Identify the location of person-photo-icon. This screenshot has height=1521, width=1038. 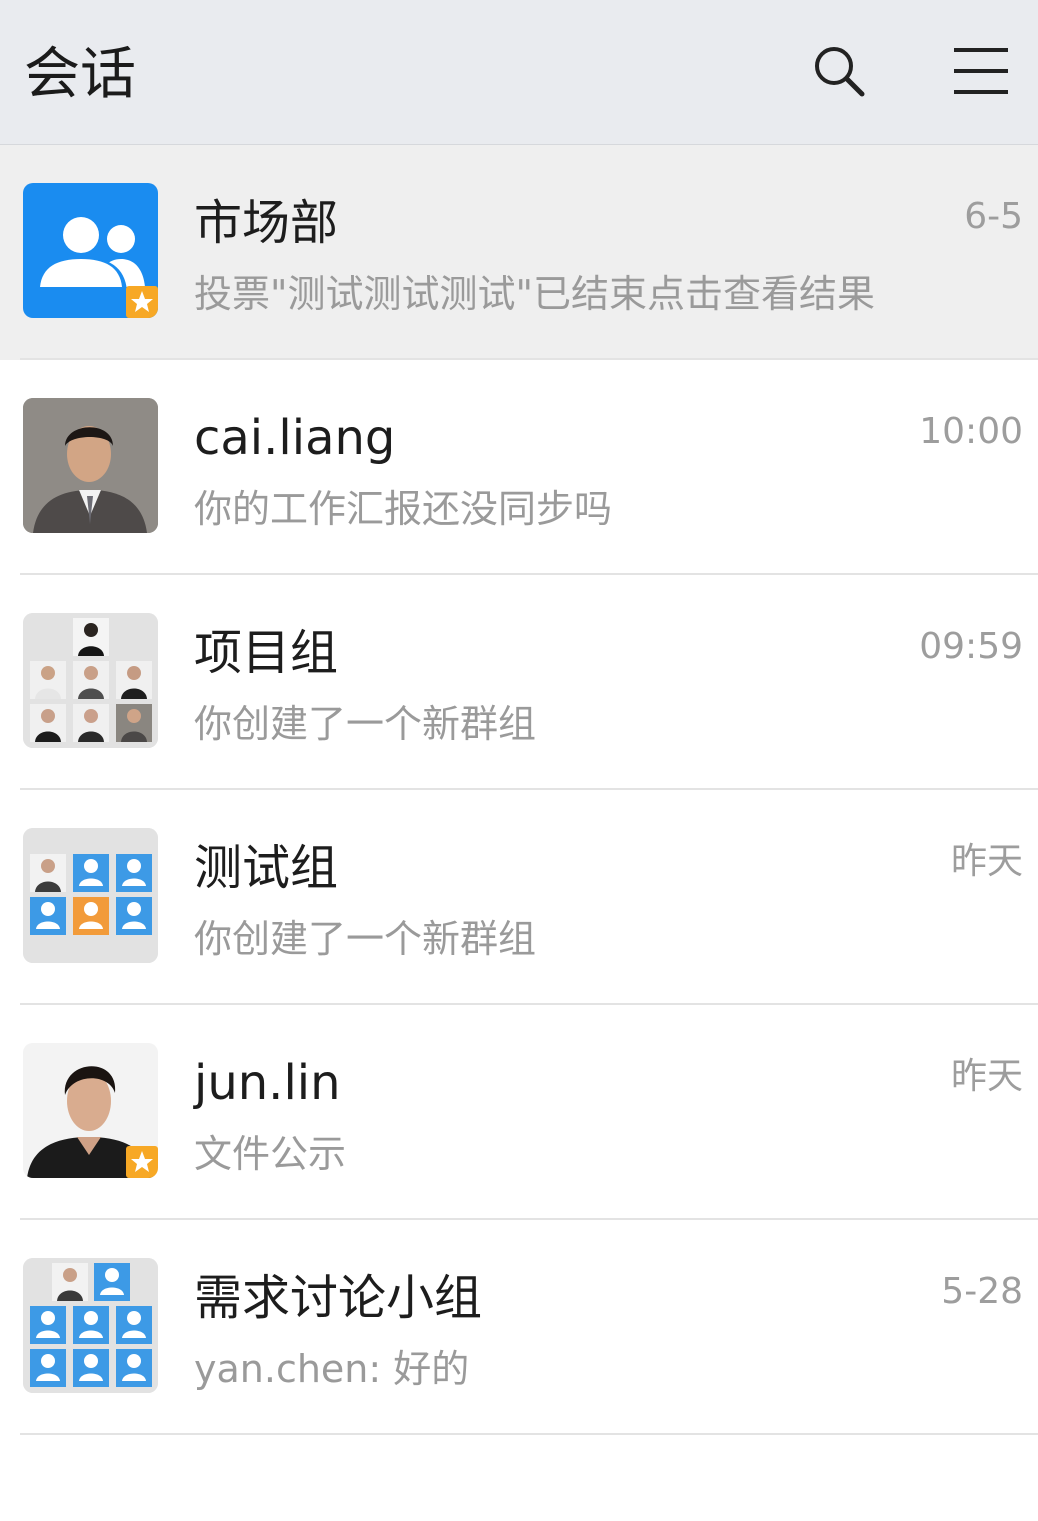
(90, 465).